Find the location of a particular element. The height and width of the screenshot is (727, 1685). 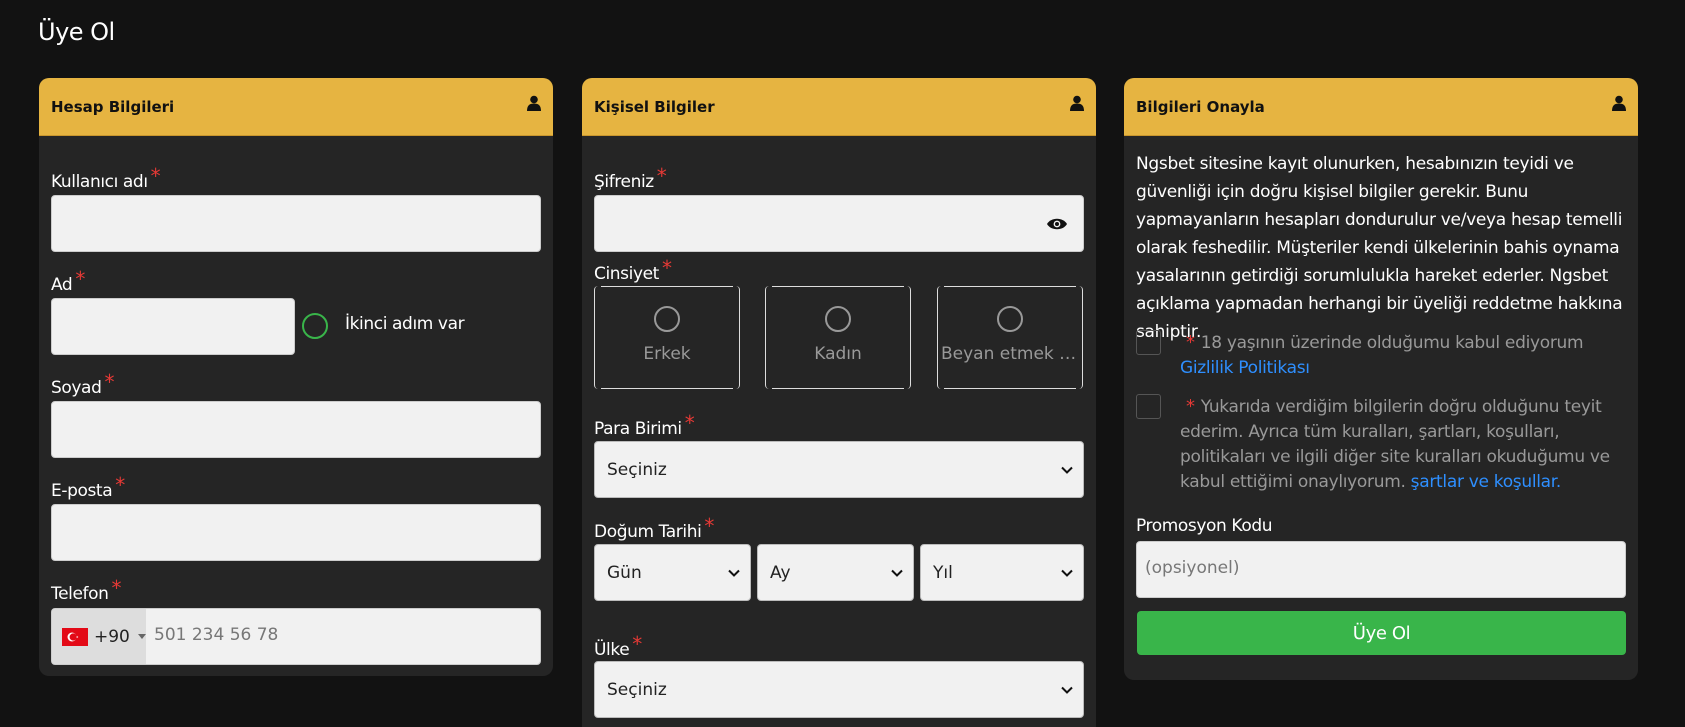

phone-label: Telefon * is located at coordinates (86, 590).